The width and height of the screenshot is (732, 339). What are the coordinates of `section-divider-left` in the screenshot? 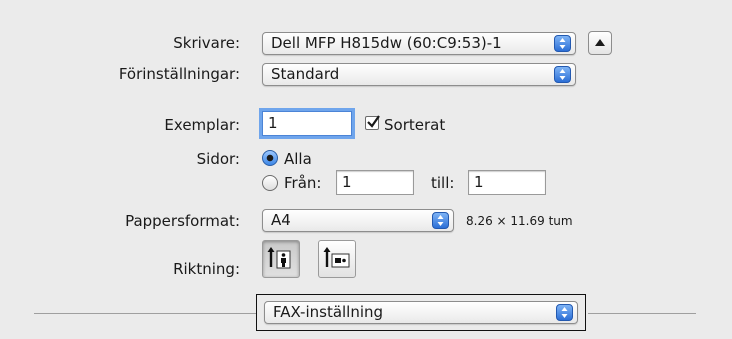 It's located at (145, 313).